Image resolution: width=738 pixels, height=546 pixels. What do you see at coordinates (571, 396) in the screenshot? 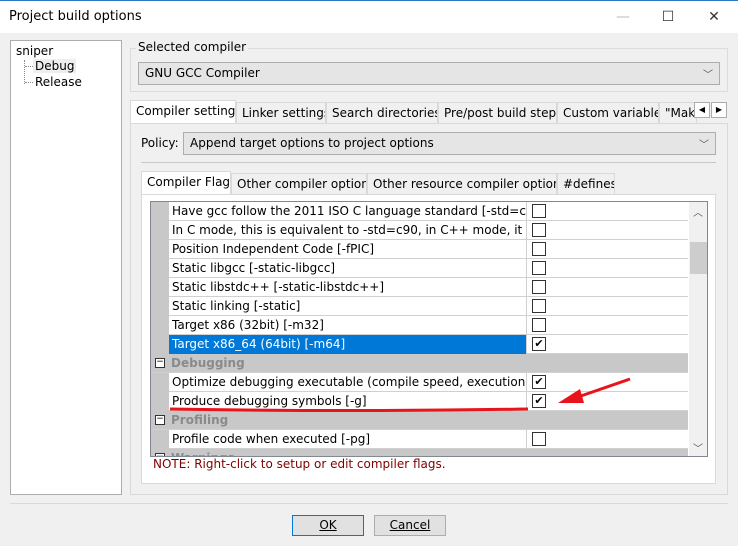
I see `red-arrow-head` at bounding box center [571, 396].